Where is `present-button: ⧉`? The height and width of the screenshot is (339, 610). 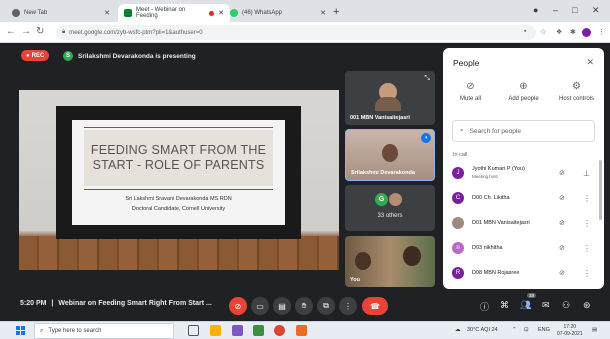
present-button: ⧉ is located at coordinates (326, 306).